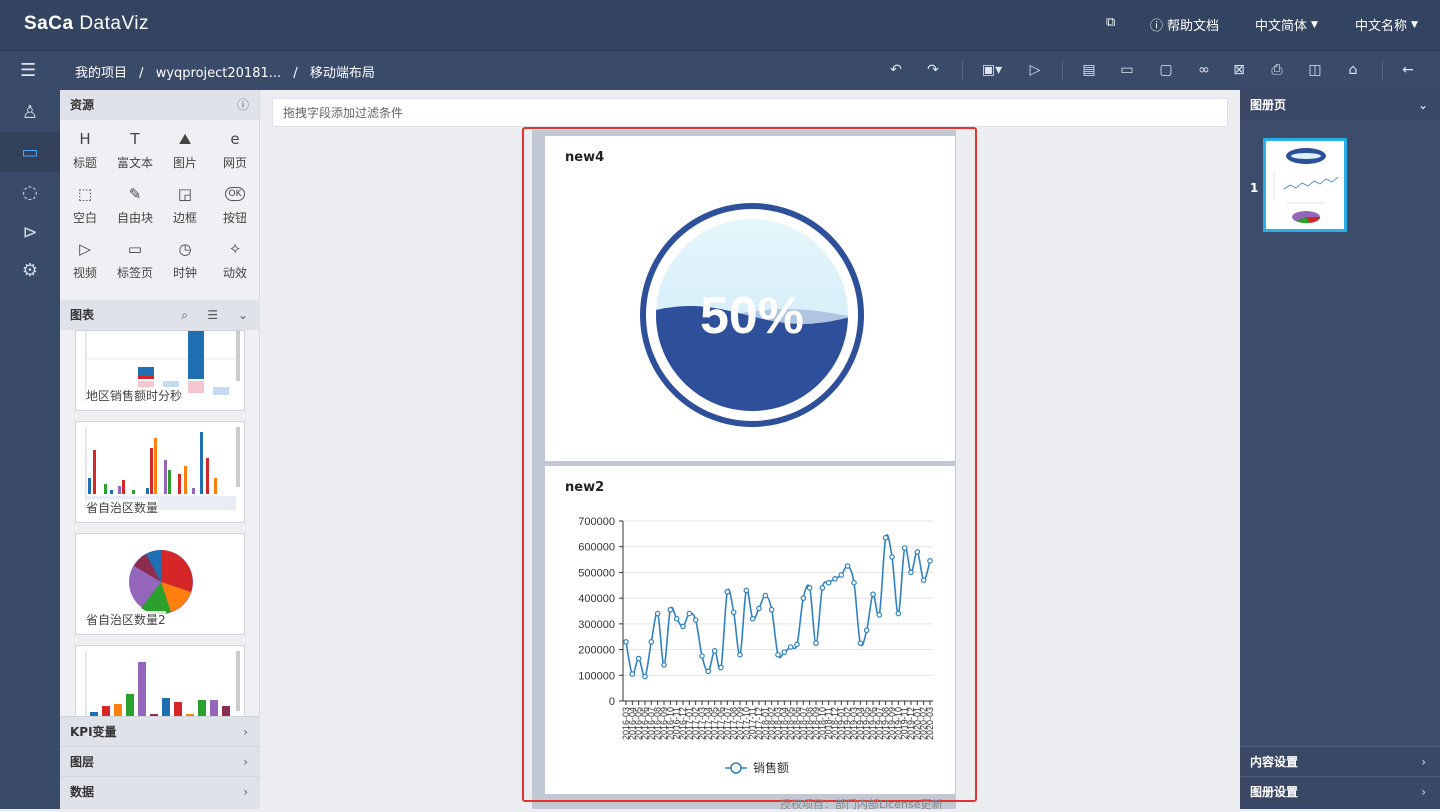 This screenshot has width=1440, height=812. I want to click on clock-icon: ◷, so click(185, 249).